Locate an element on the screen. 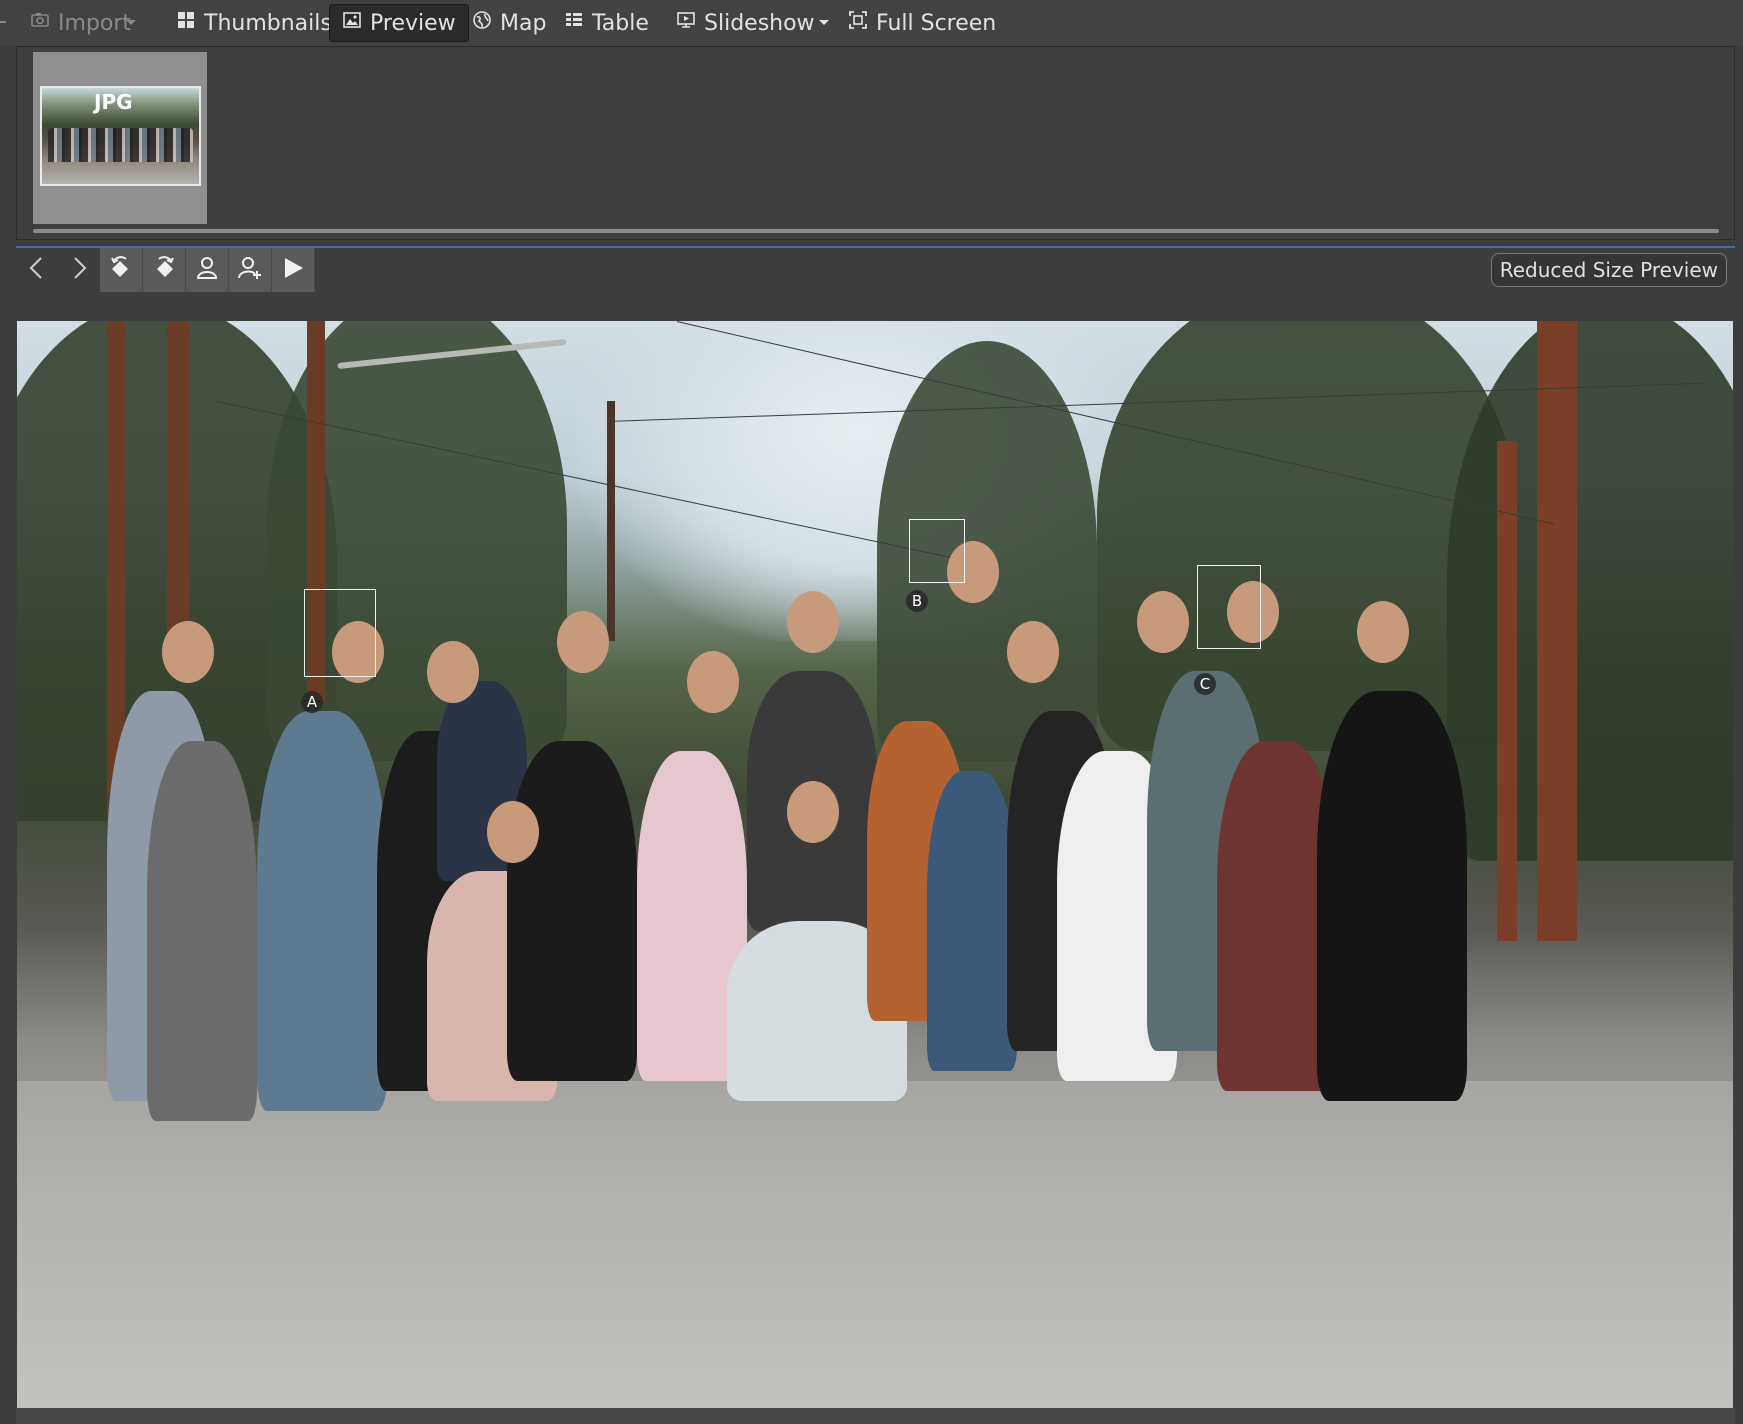  thumbnail-scrollbar is located at coordinates (876, 231).